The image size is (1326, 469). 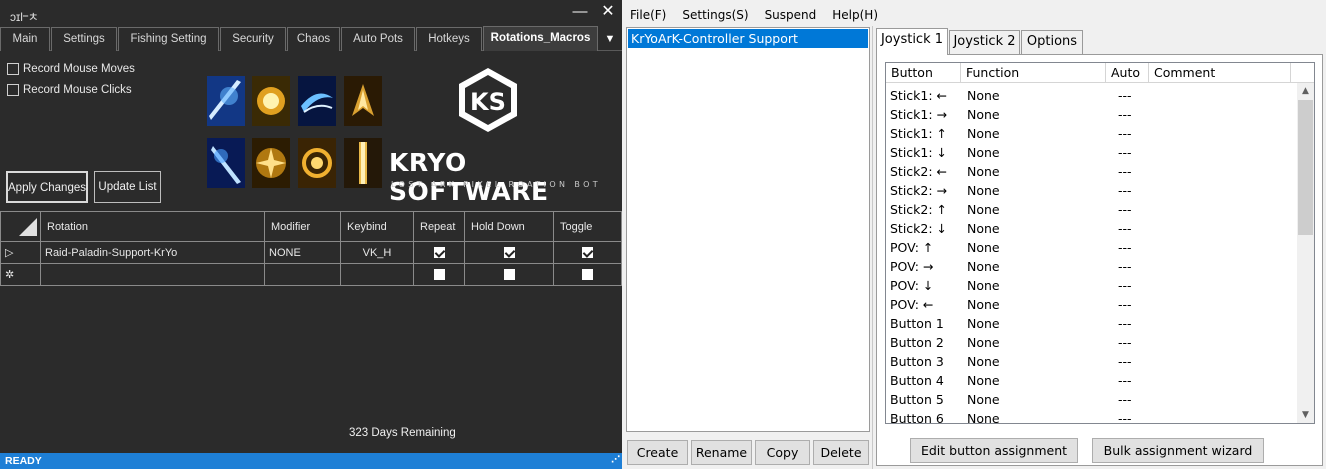 I want to click on delete-profile-button: Delete, so click(x=841, y=452).